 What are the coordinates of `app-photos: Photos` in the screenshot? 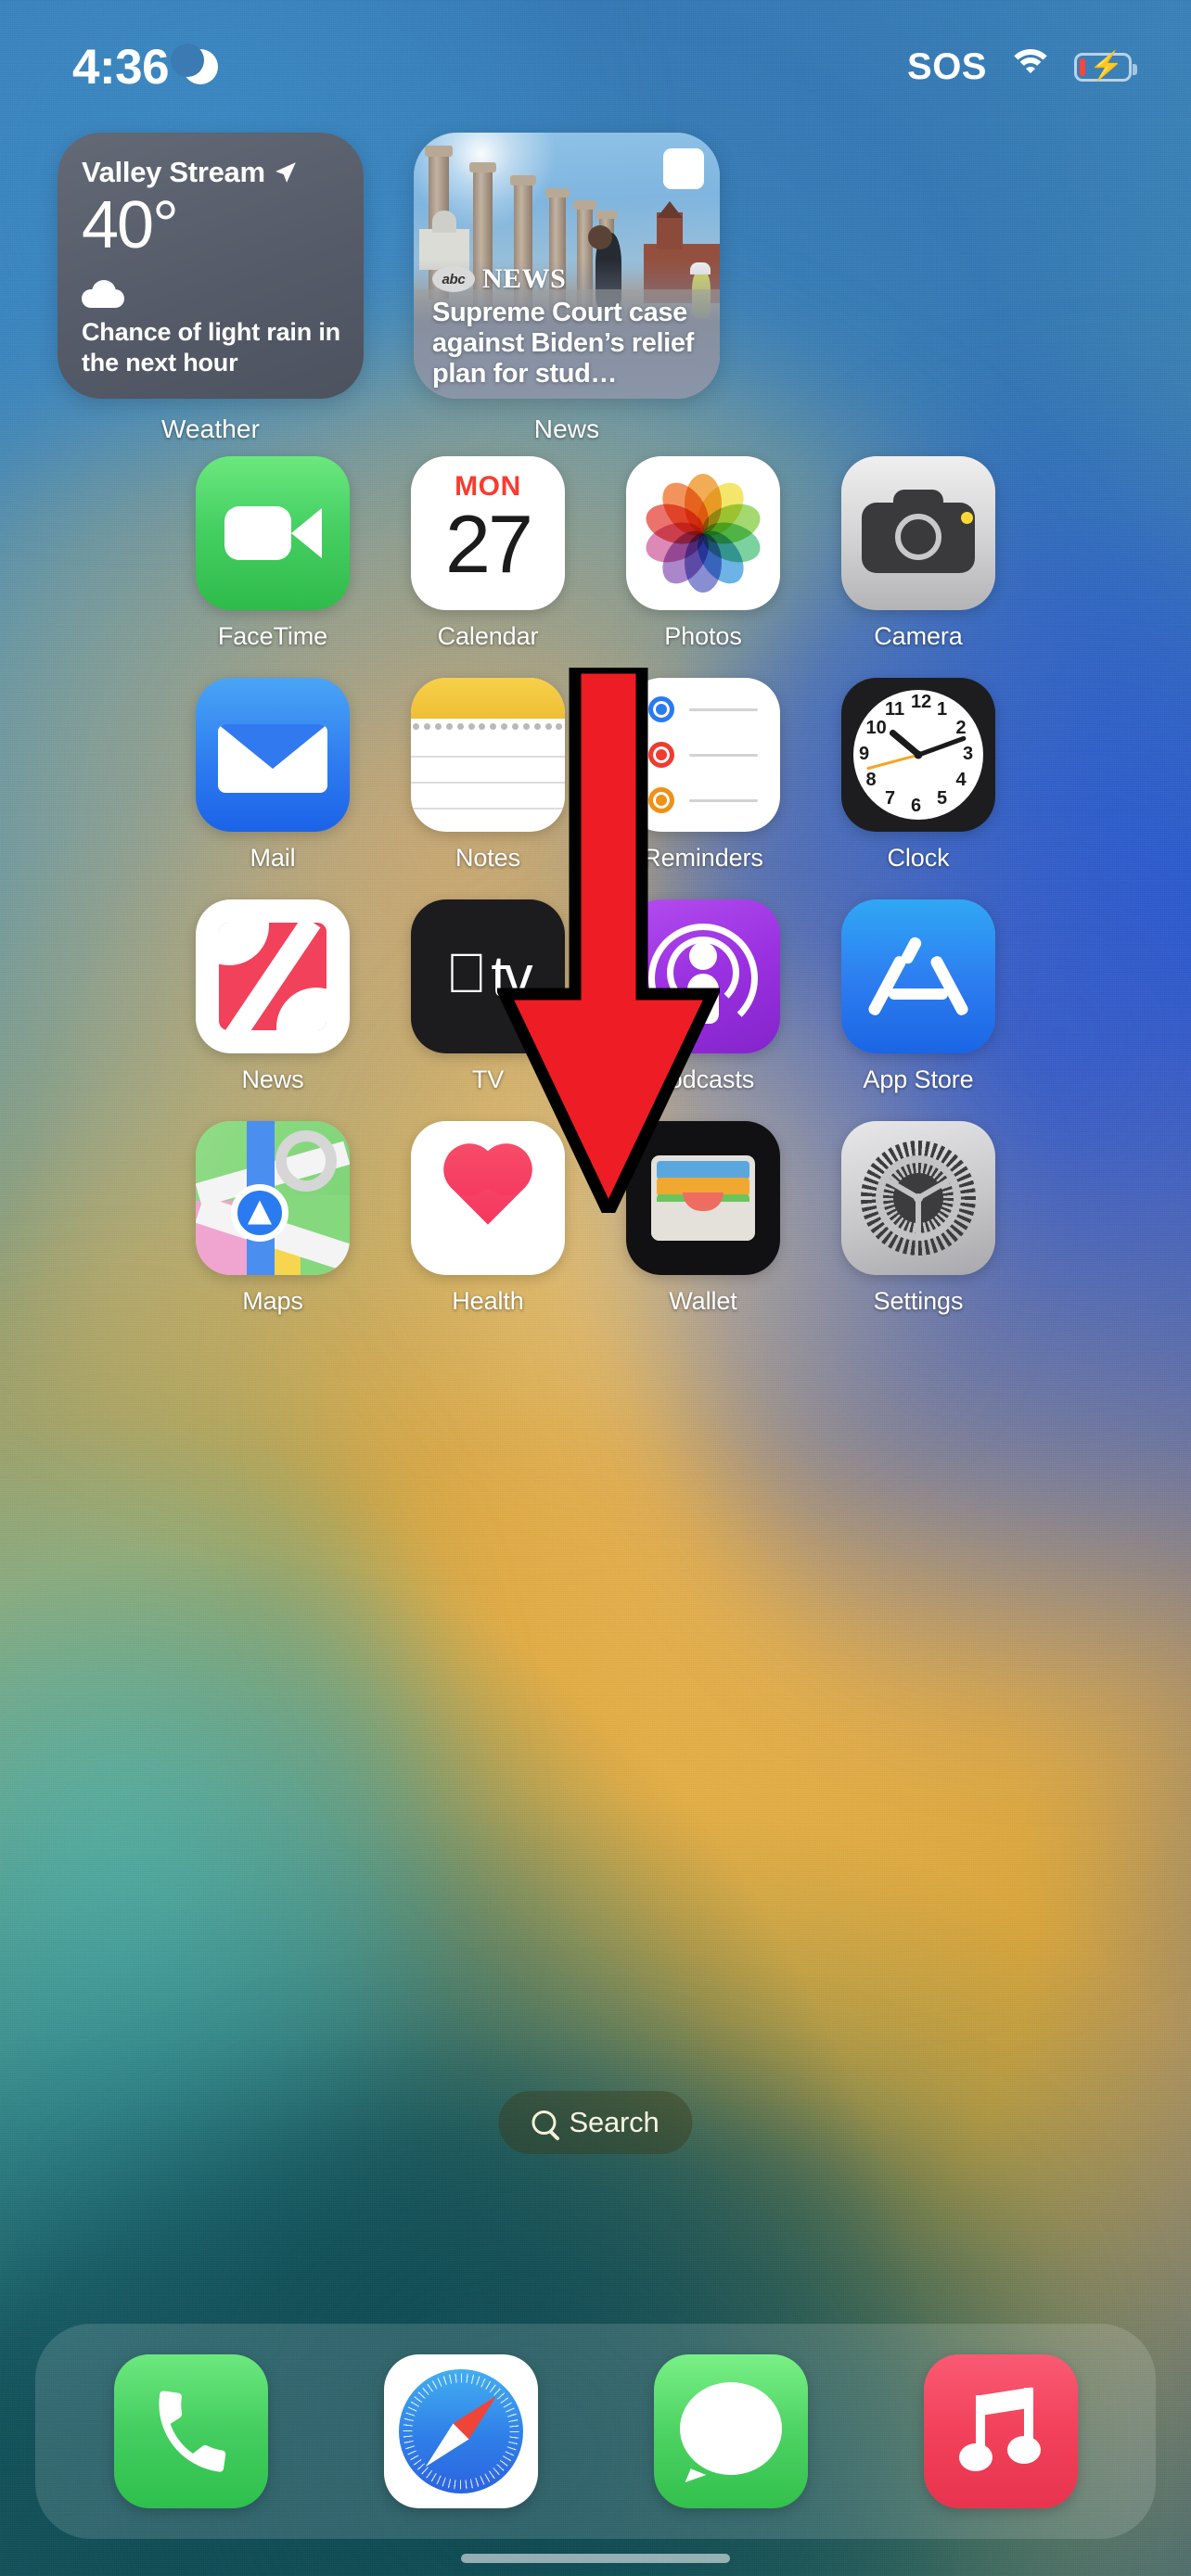 It's located at (703, 553).